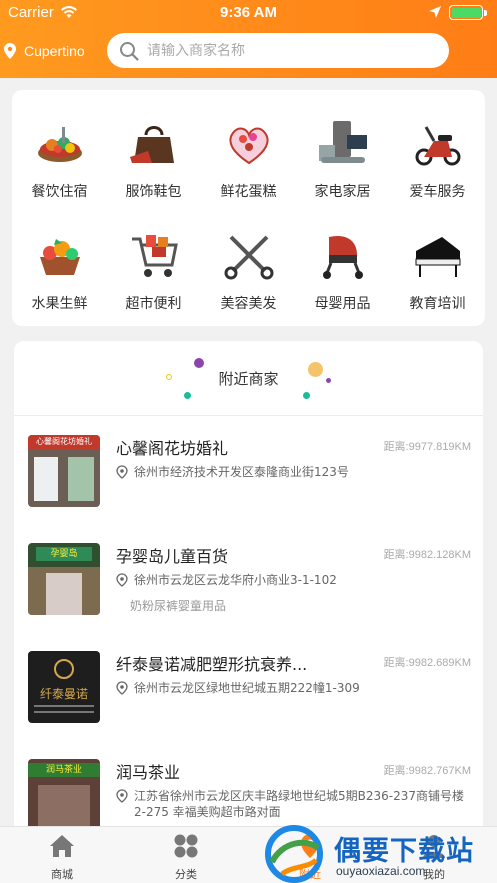 Image resolution: width=497 pixels, height=883 pixels. I want to click on scissors-icon, so click(248, 257).